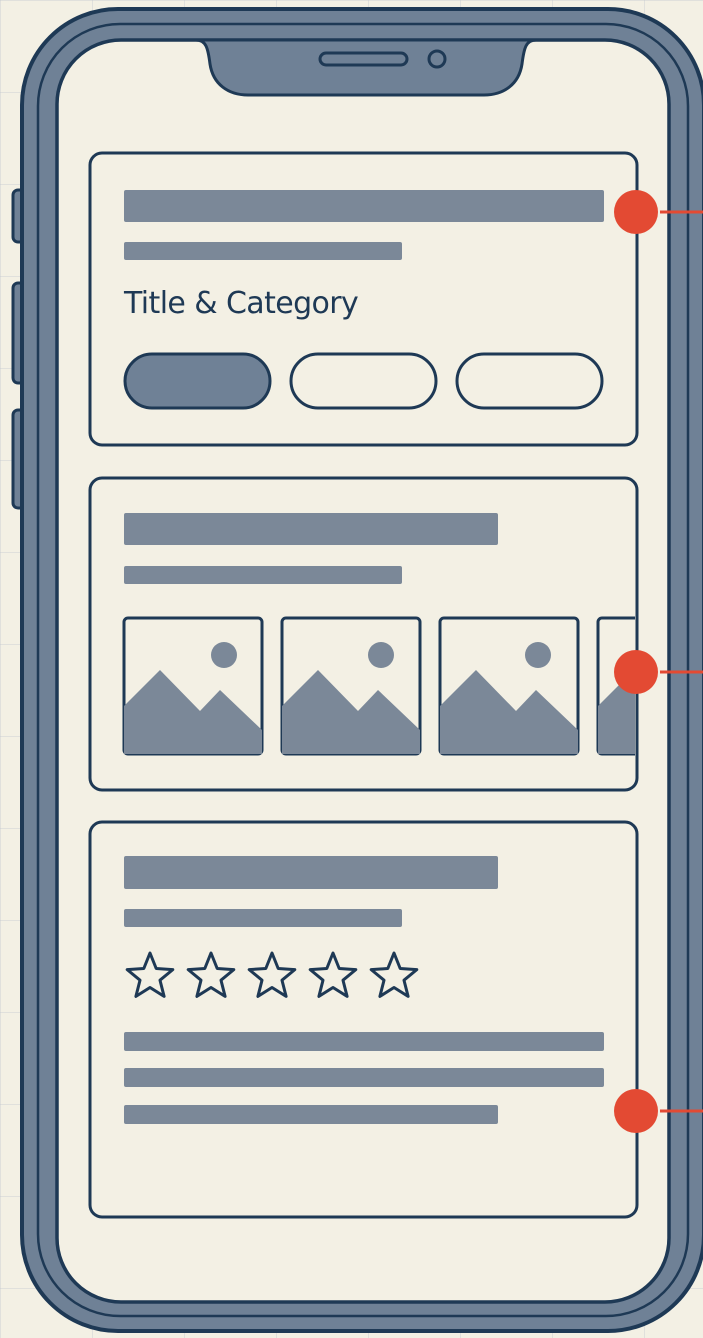  Describe the element at coordinates (263, 251) in the screenshot. I see `subtitle-placeholder-bar` at that location.